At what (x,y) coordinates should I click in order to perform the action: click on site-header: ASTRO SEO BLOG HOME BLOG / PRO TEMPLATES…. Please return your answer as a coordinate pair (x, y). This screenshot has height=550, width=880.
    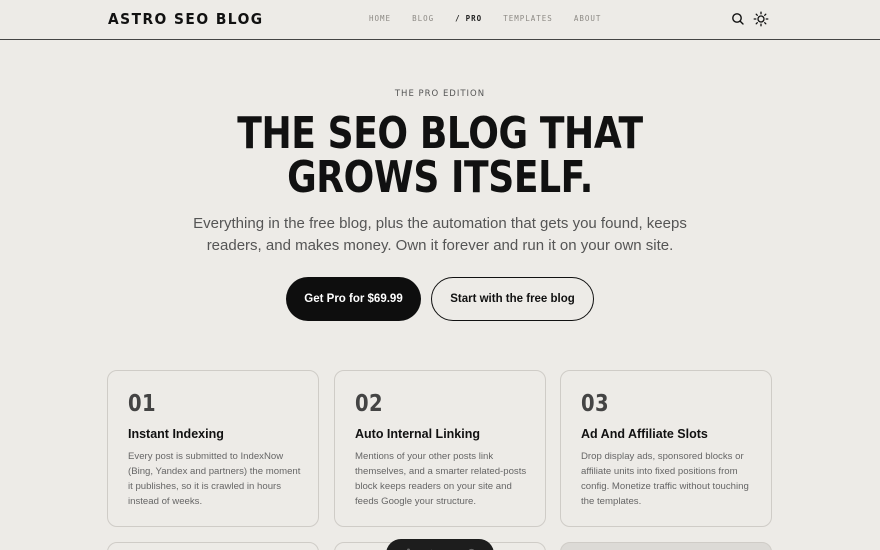
    Looking at the image, I should click on (440, 20).